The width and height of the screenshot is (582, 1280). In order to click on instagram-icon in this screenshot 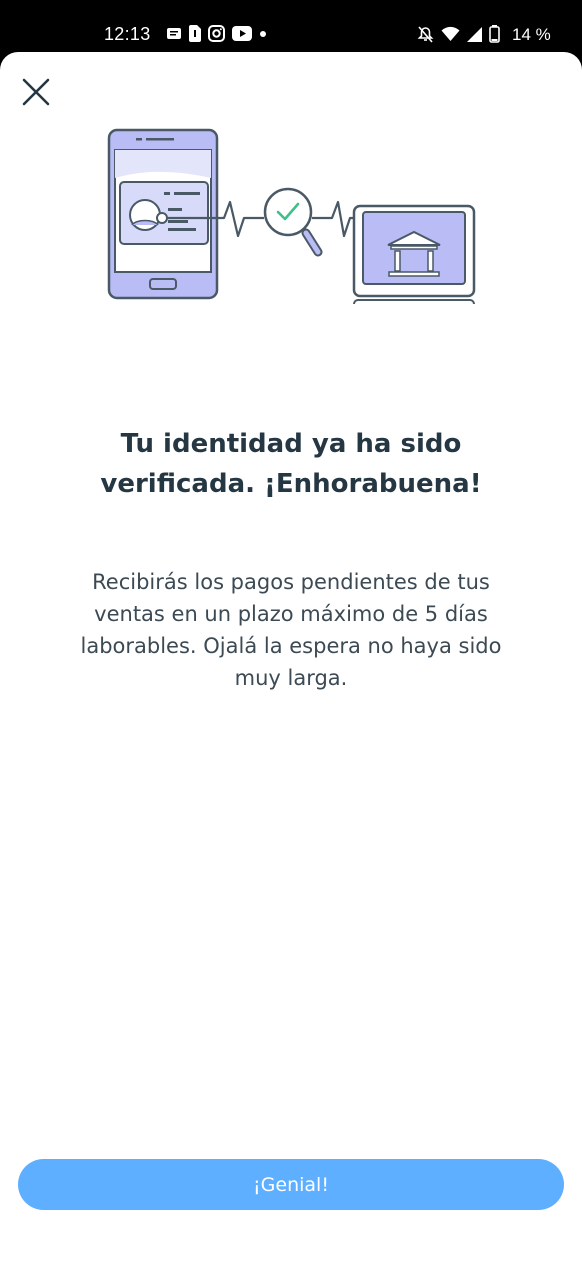, I will do `click(216, 33)`.